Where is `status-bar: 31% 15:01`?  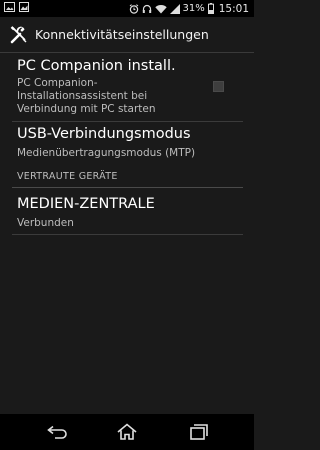
status-bar: 31% 15:01 is located at coordinates (127, 8).